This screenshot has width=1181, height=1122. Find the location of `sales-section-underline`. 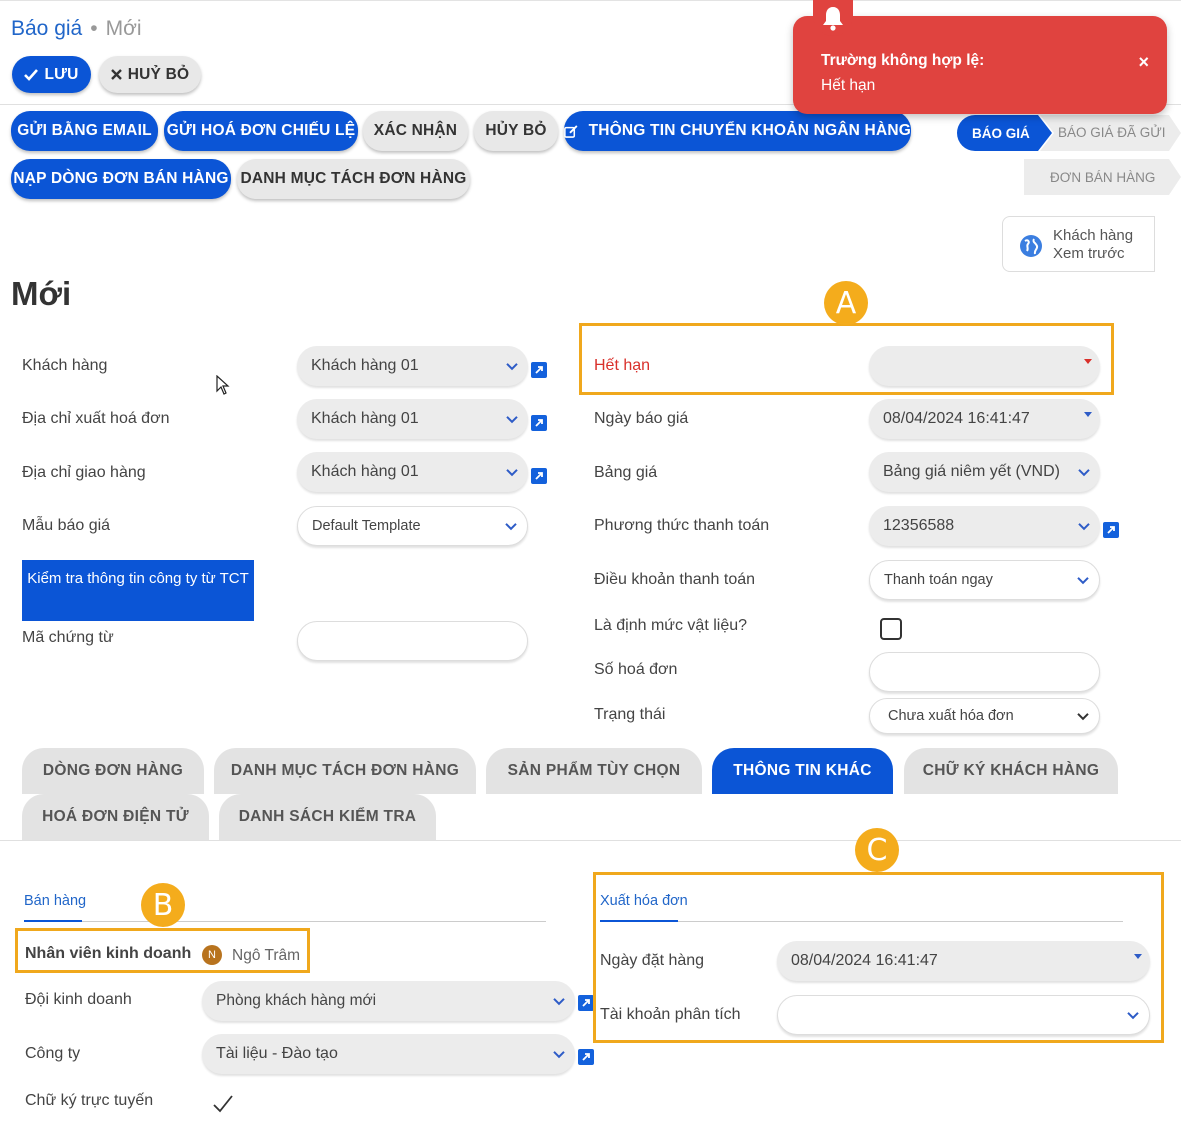

sales-section-underline is located at coordinates (53, 921).